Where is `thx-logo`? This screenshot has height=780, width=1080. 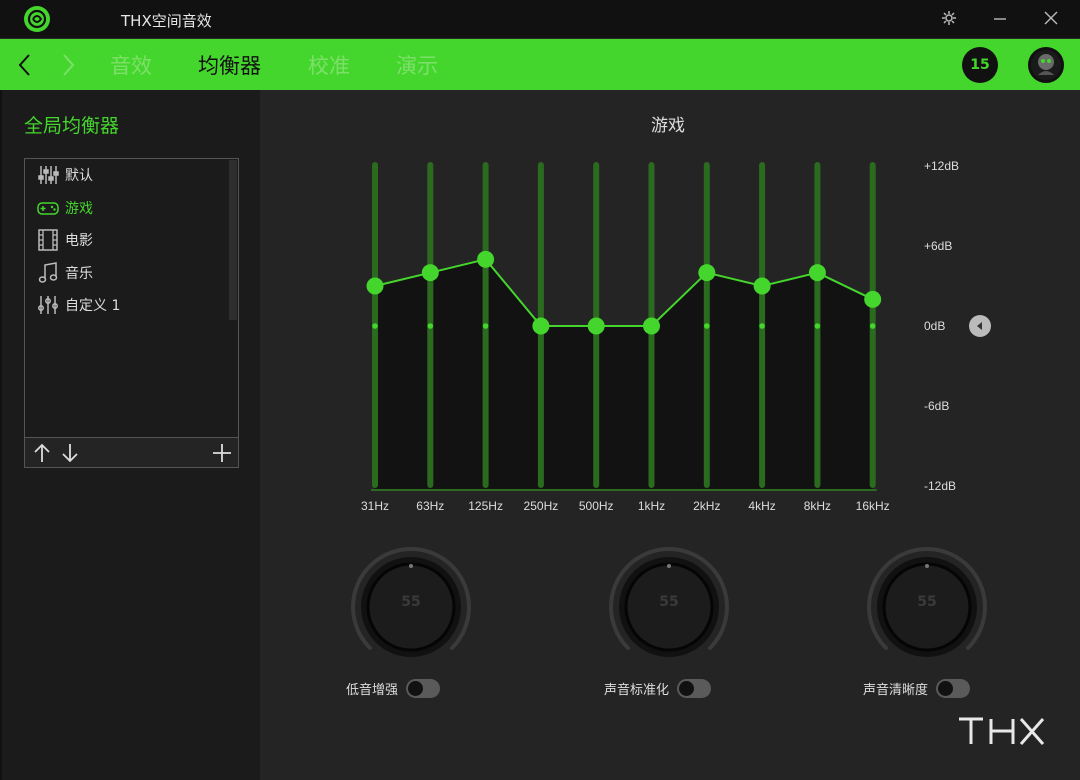 thx-logo is located at coordinates (1003, 731).